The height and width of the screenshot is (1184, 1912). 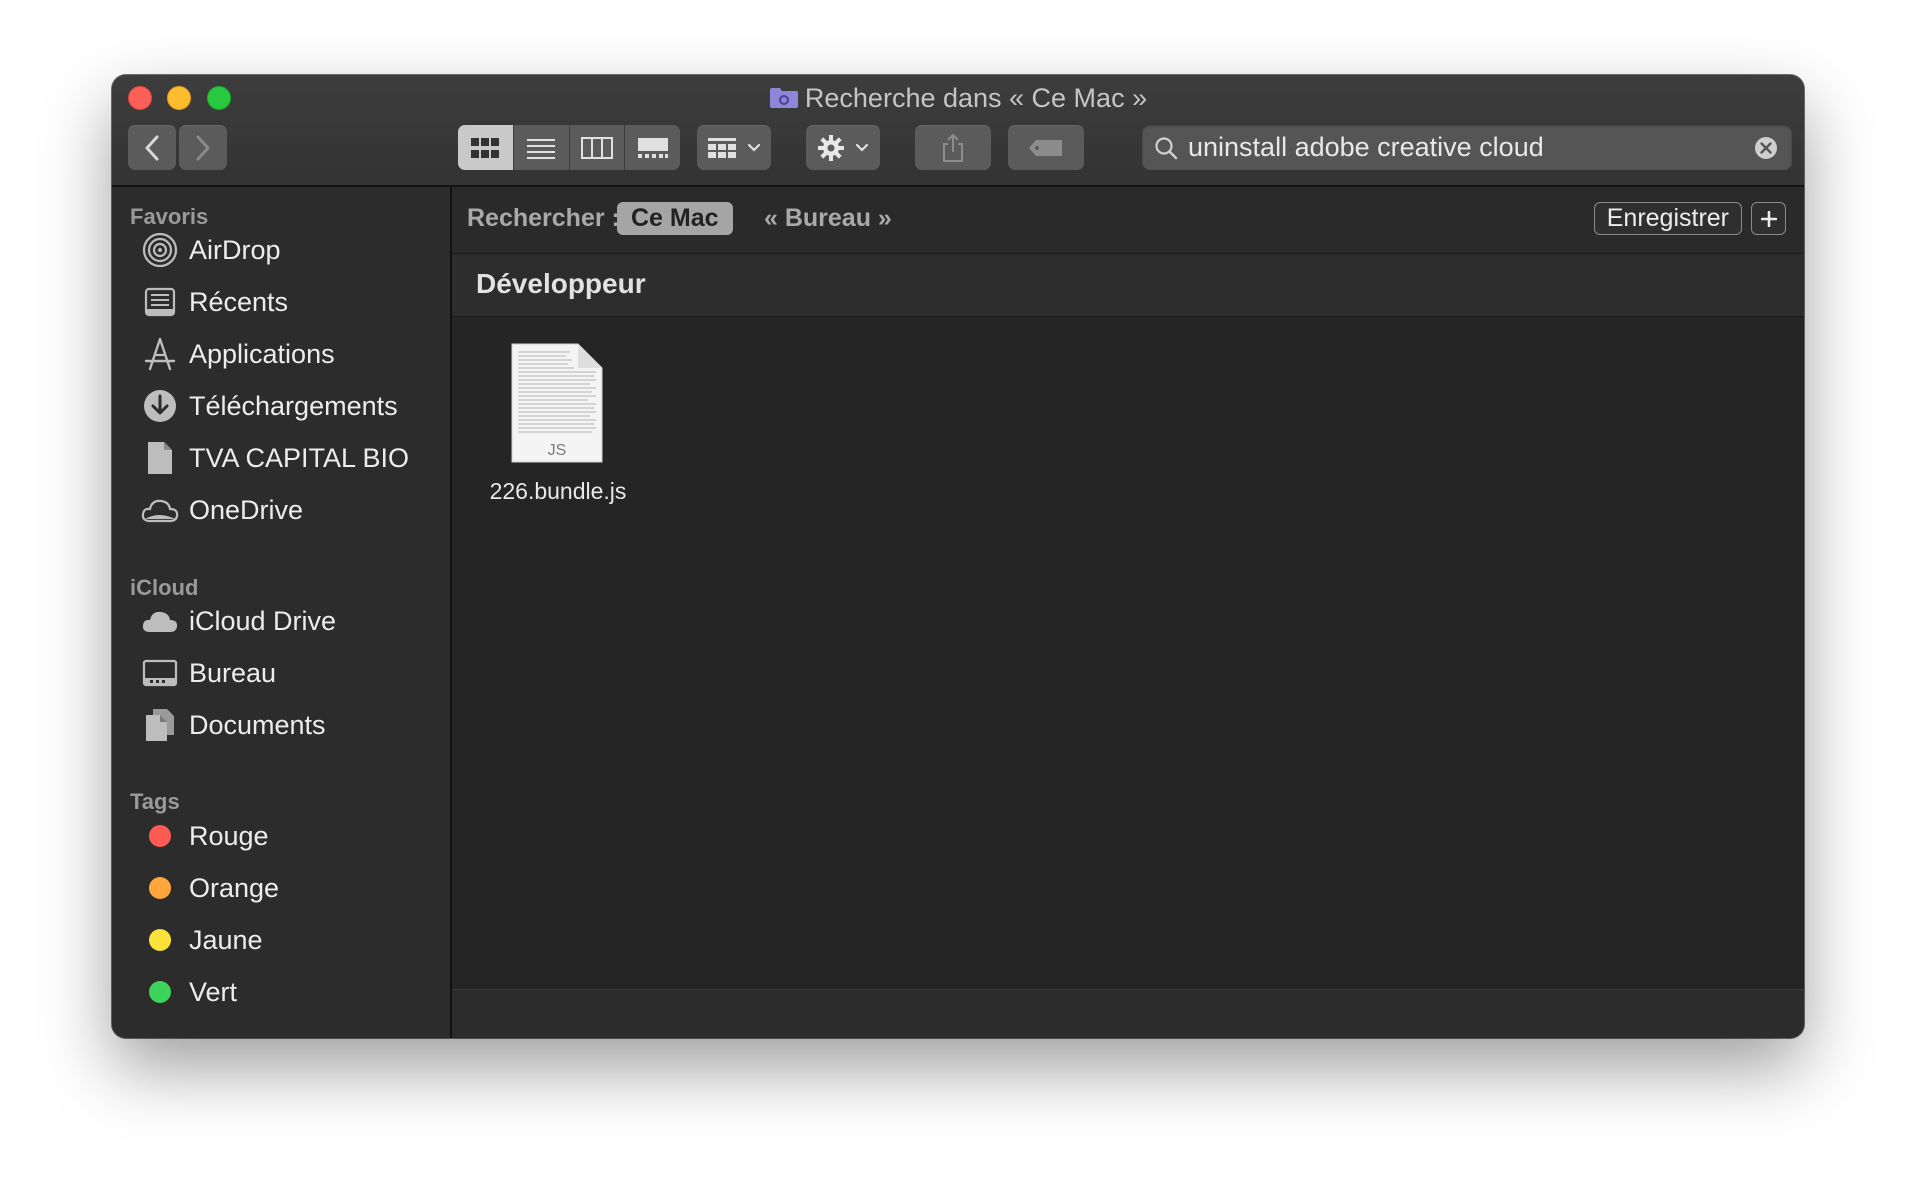 I want to click on search-input, so click(x=1458, y=147).